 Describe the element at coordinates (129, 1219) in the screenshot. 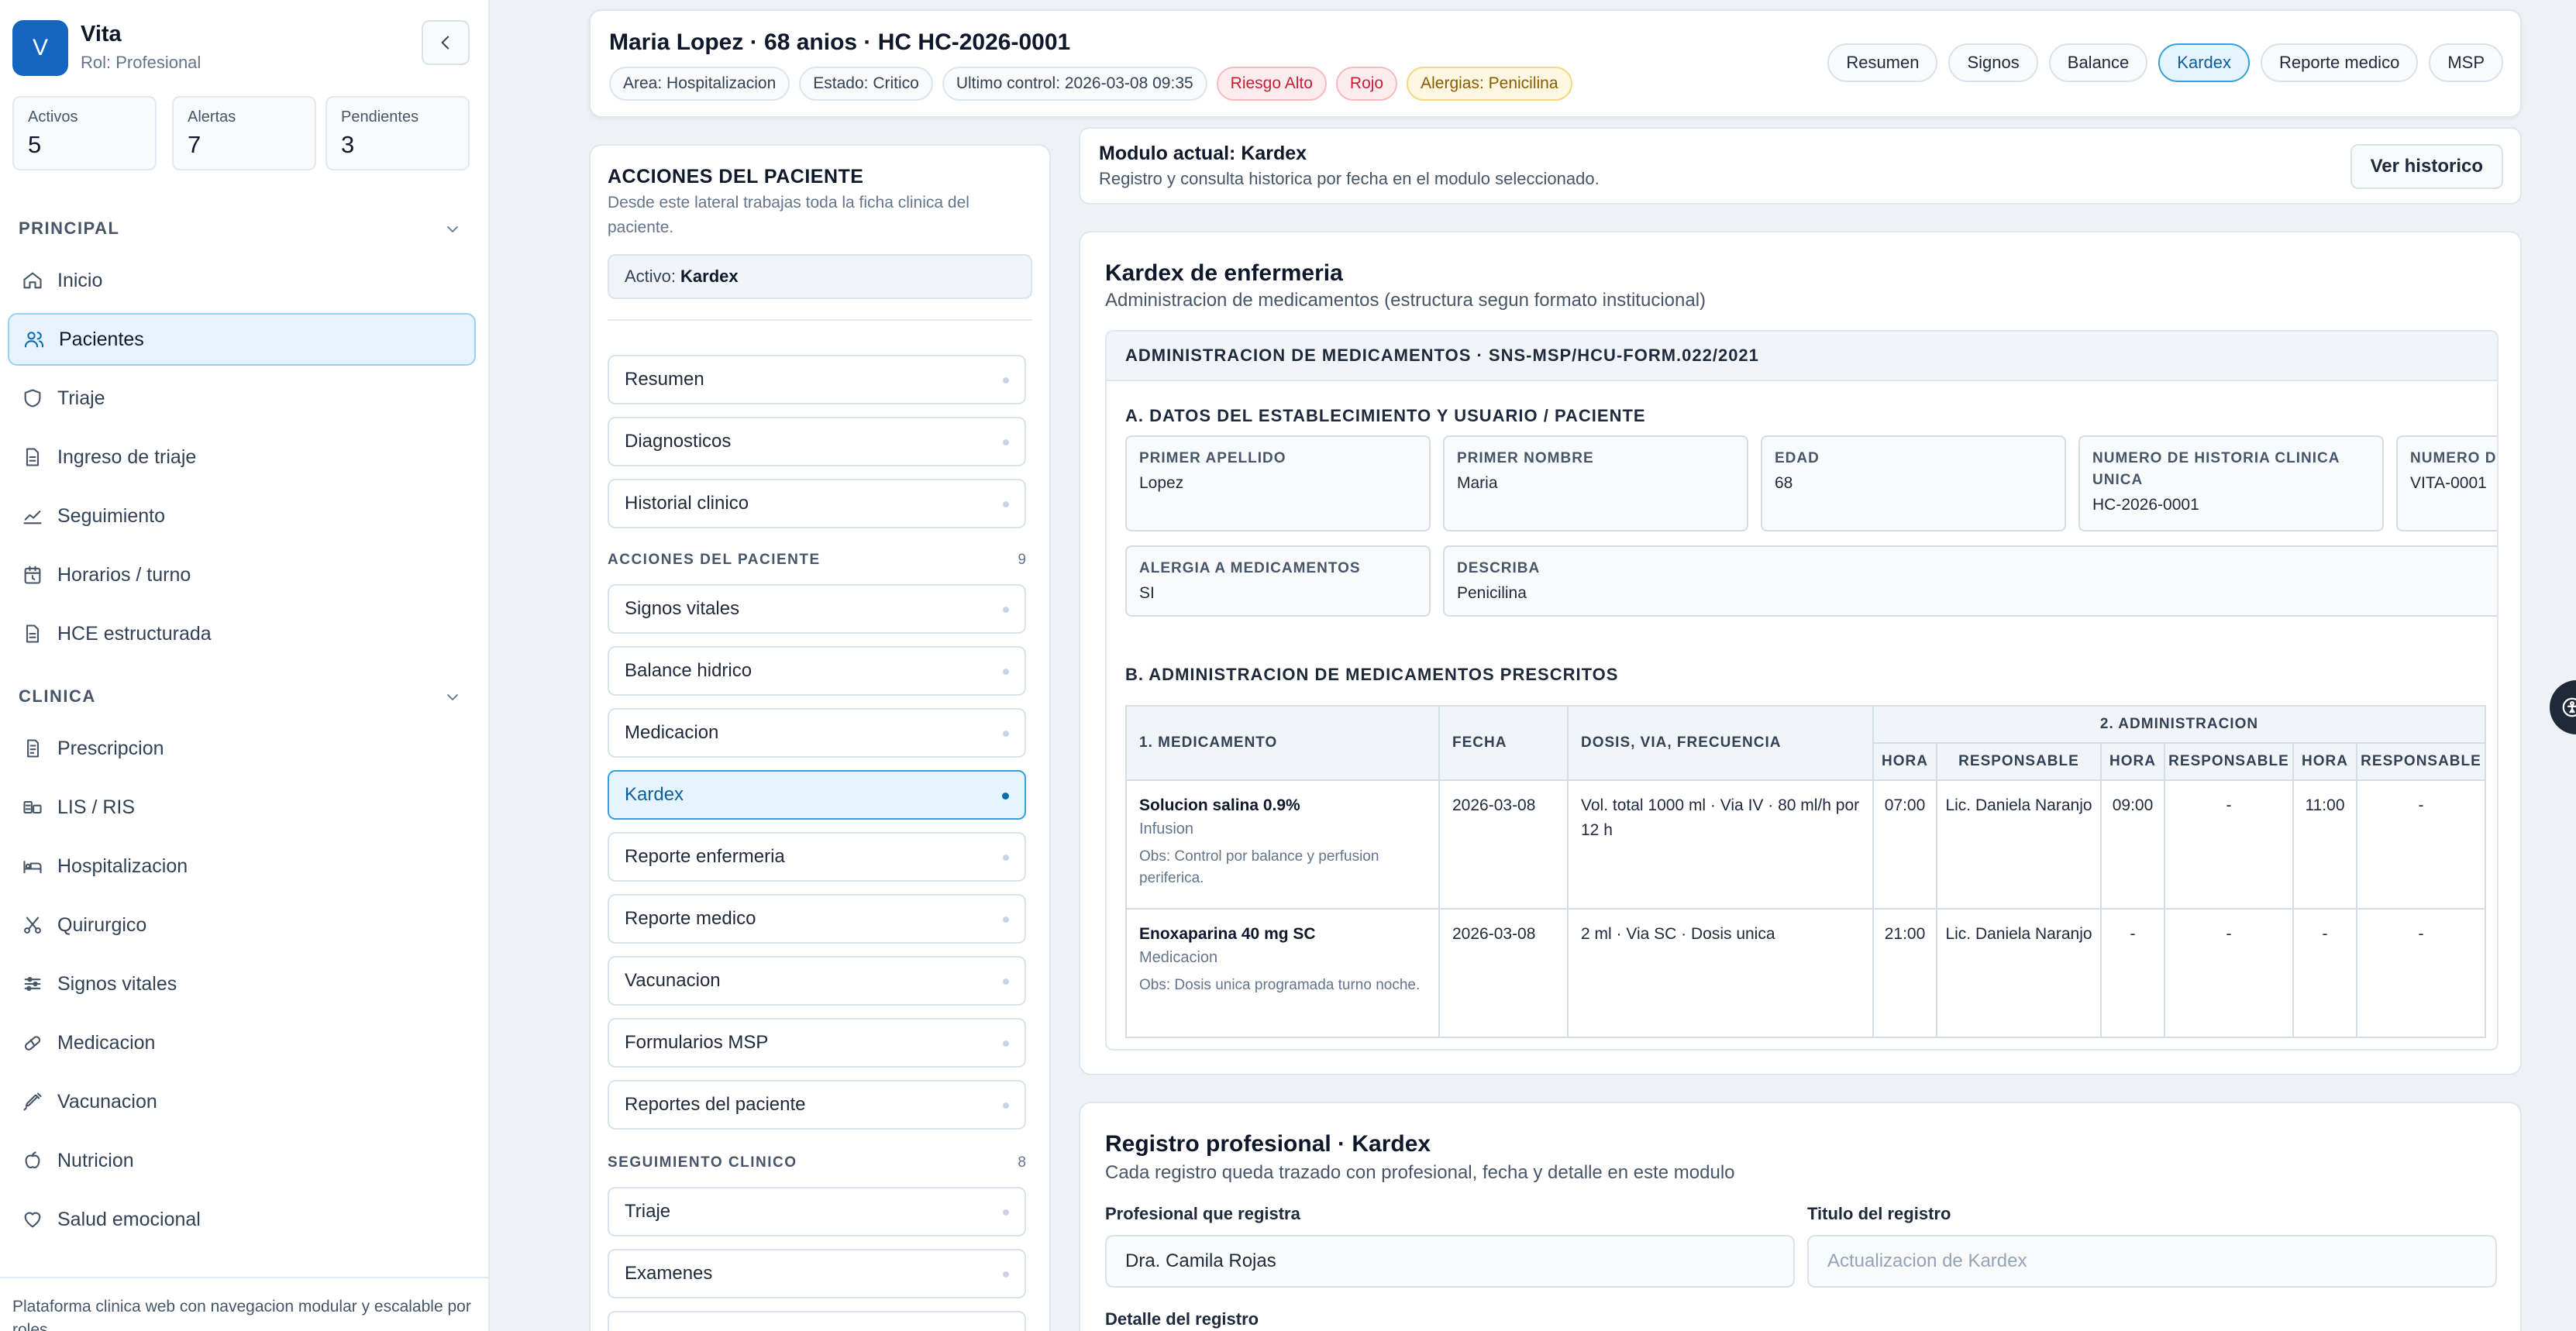

I see `sidebar-item-label: Salud emocional` at that location.